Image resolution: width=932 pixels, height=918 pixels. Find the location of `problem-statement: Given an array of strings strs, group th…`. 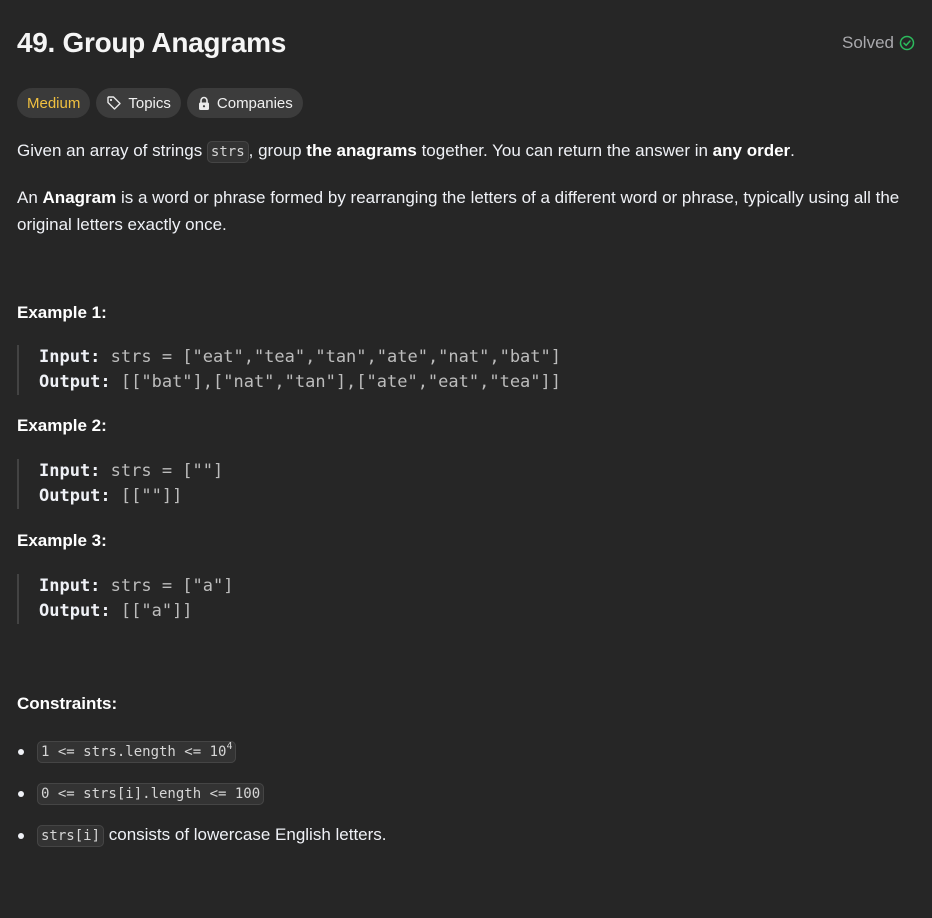

problem-statement: Given an array of strings strs, group th… is located at coordinates (466, 187).